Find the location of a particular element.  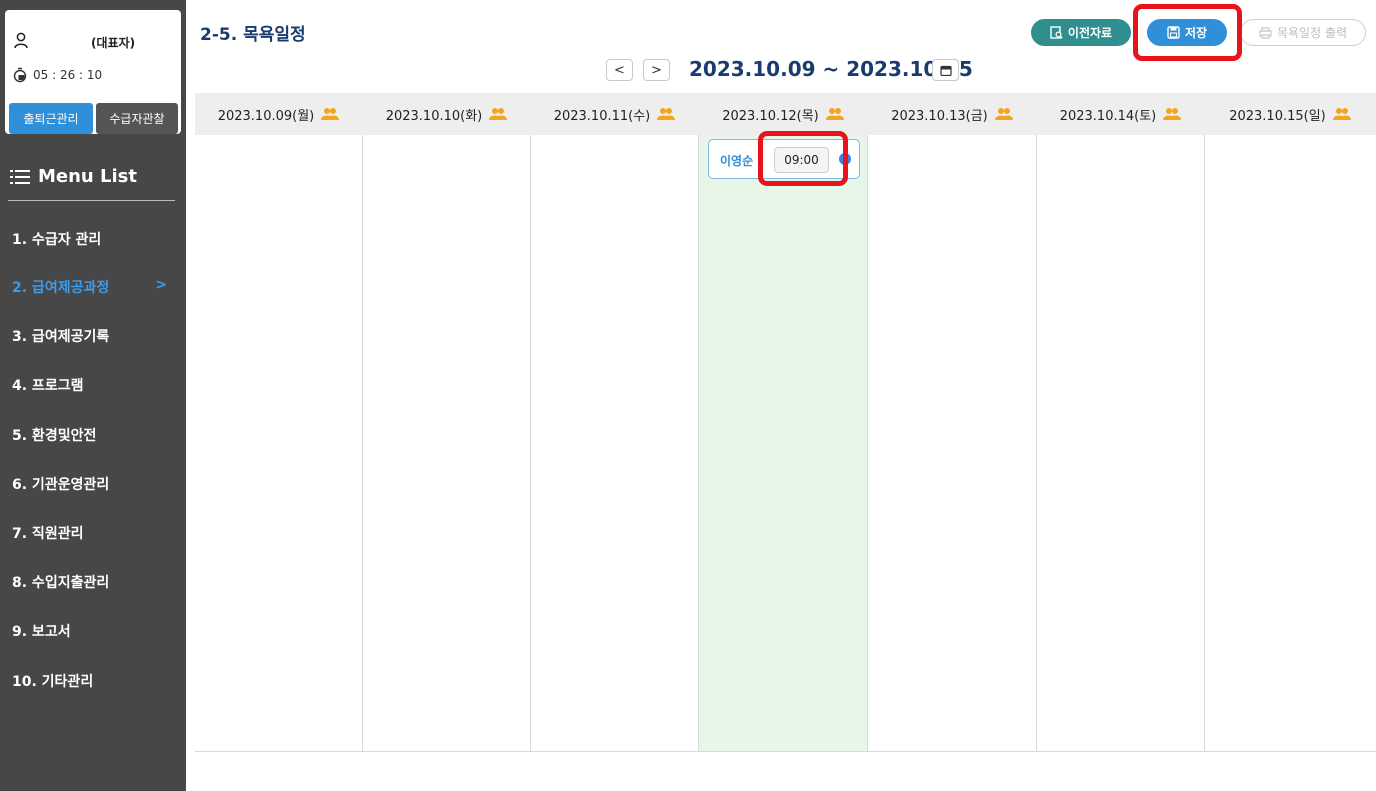

day-column-tue is located at coordinates (447, 443).